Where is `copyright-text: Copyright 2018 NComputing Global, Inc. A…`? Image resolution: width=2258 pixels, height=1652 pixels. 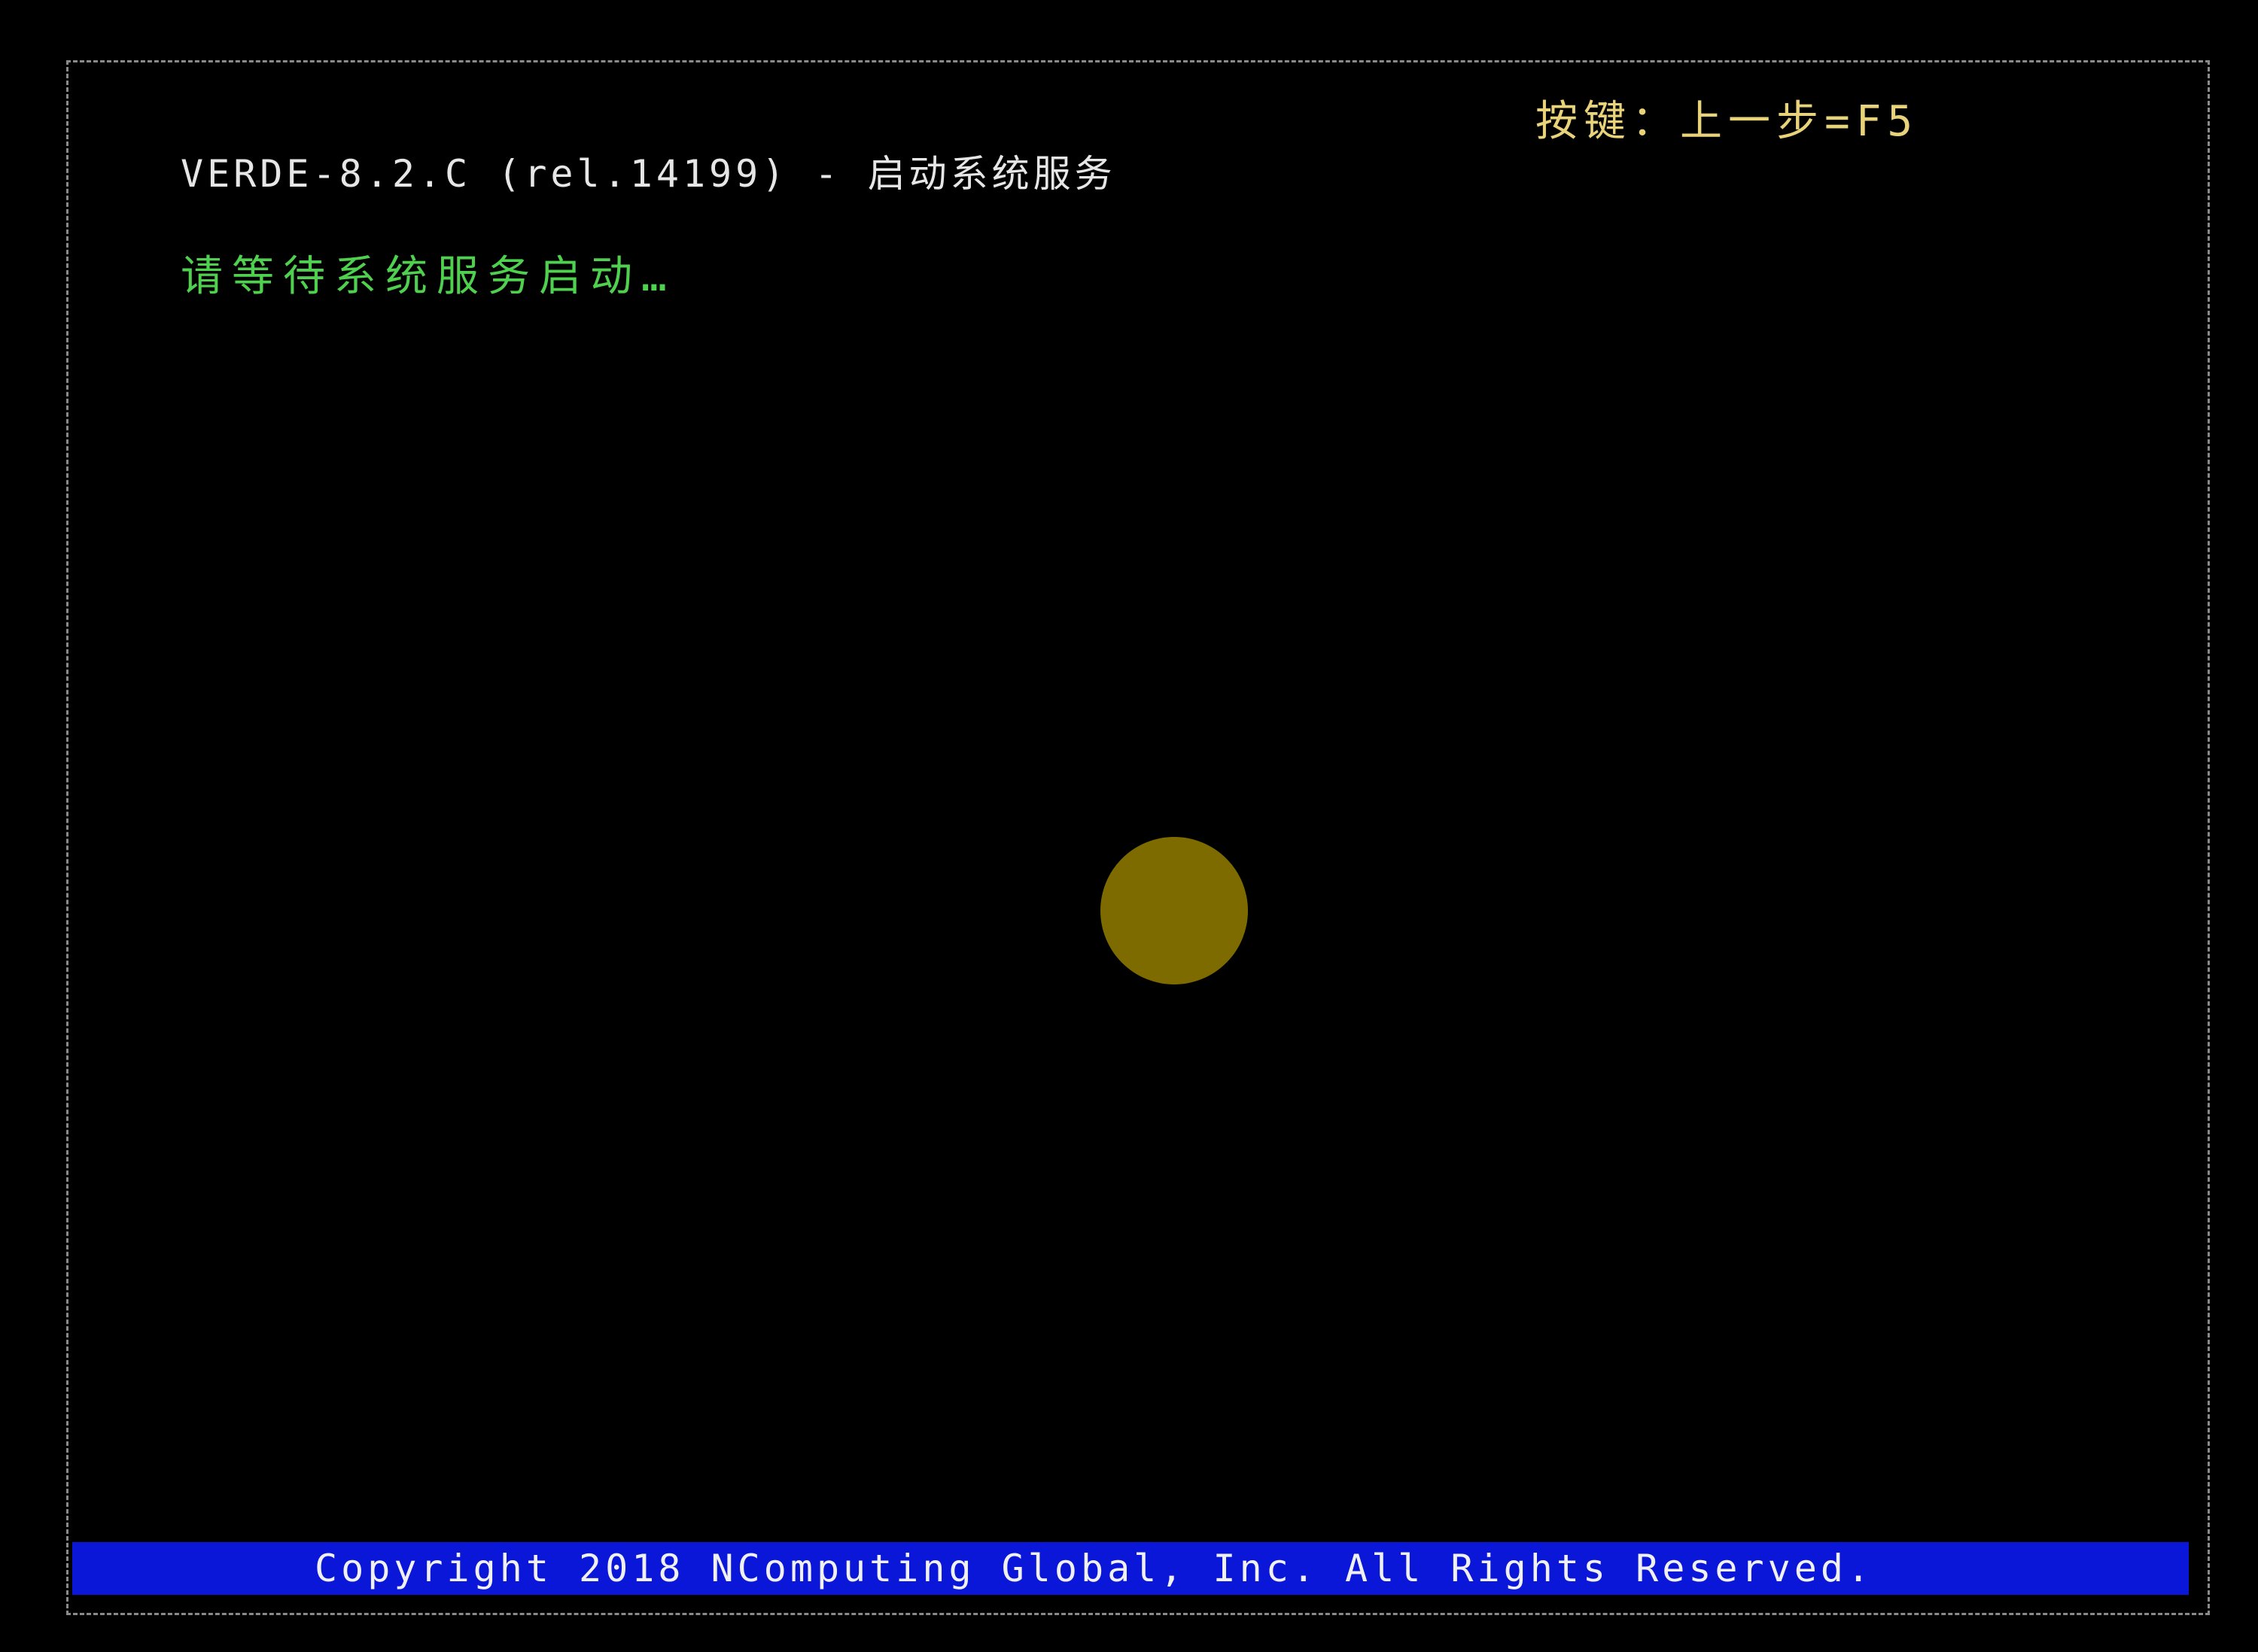
copyright-text: Copyright 2018 NComputing Global, Inc. A… is located at coordinates (1094, 1569).